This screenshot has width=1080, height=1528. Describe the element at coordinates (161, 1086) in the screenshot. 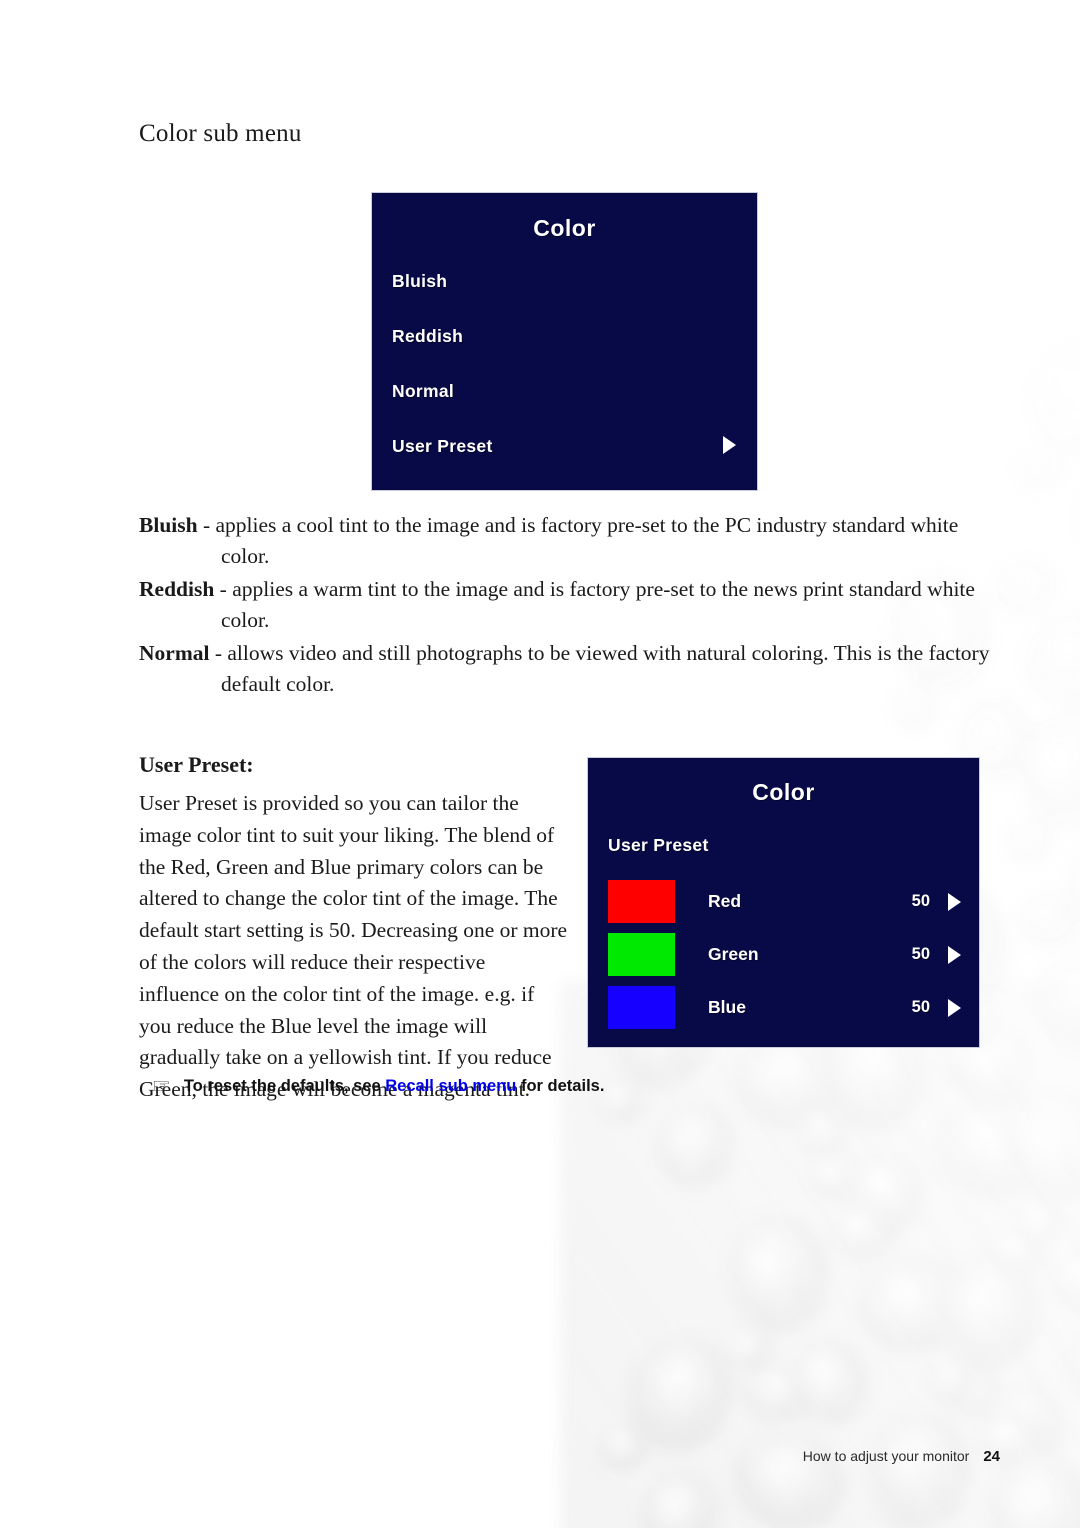

I see `pointing-hand-icon: ☞` at that location.